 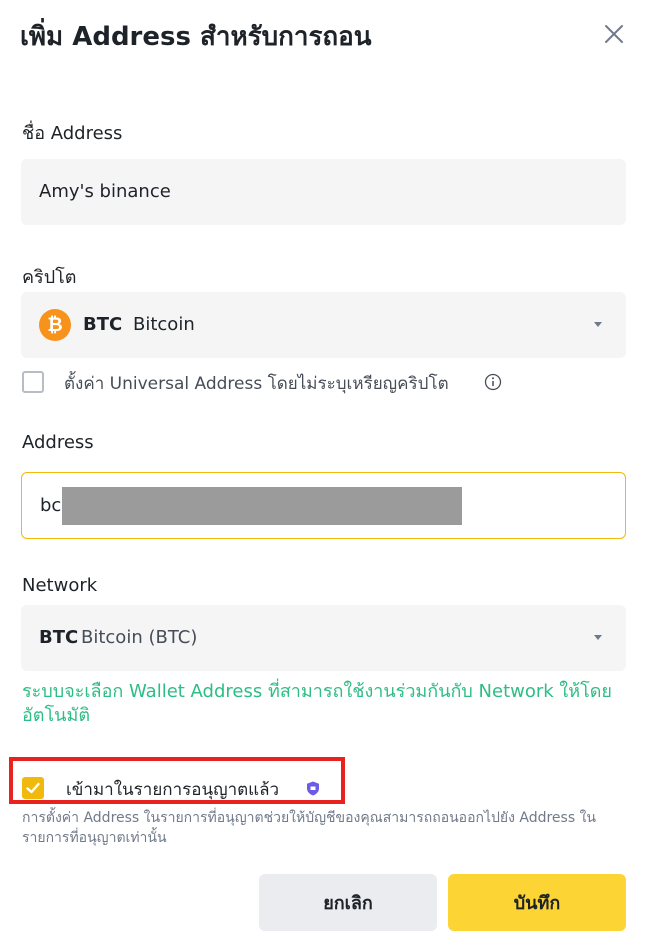 I want to click on whitelist-checkbox, so click(x=33, y=788).